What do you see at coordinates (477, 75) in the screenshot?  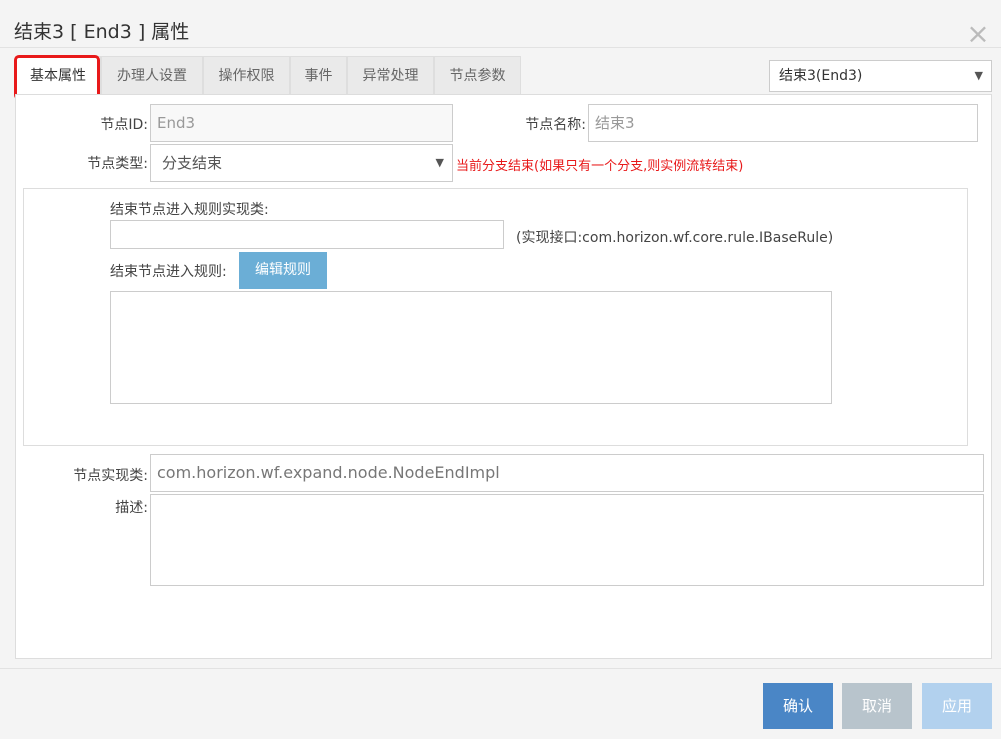 I see `tab-node-parameters: 节点参数` at bounding box center [477, 75].